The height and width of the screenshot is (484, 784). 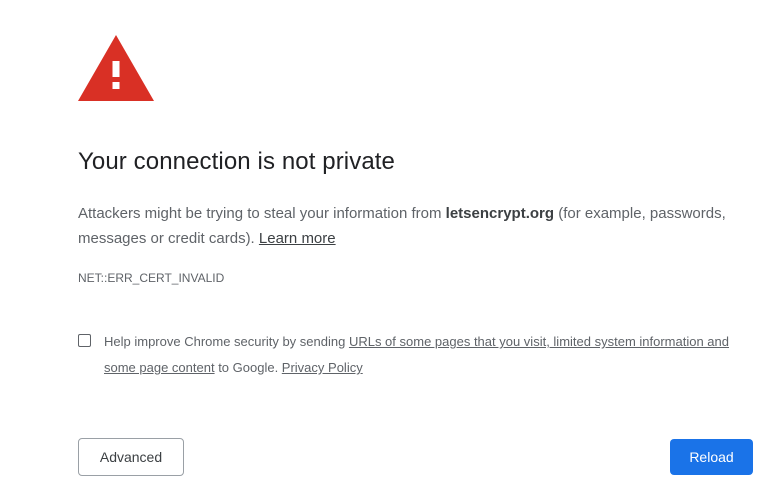 What do you see at coordinates (711, 457) in the screenshot?
I see `reload-button: Reload` at bounding box center [711, 457].